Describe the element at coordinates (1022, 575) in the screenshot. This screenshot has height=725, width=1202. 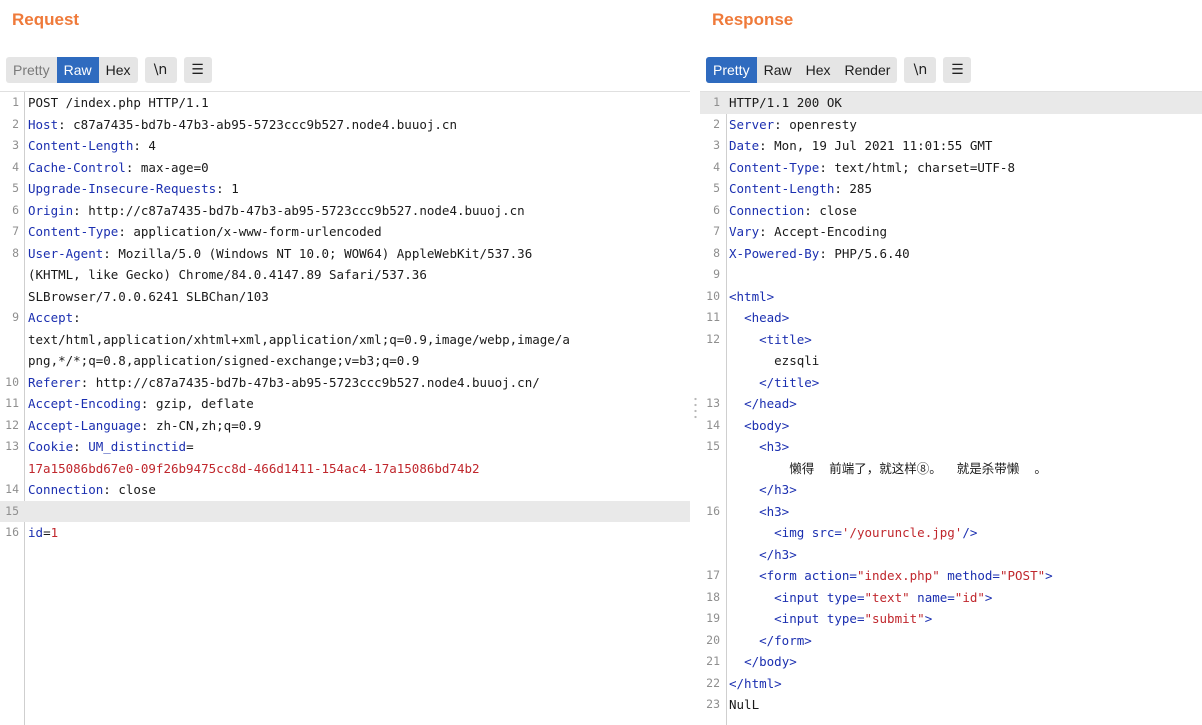
I see `code-token: "POST"` at that location.